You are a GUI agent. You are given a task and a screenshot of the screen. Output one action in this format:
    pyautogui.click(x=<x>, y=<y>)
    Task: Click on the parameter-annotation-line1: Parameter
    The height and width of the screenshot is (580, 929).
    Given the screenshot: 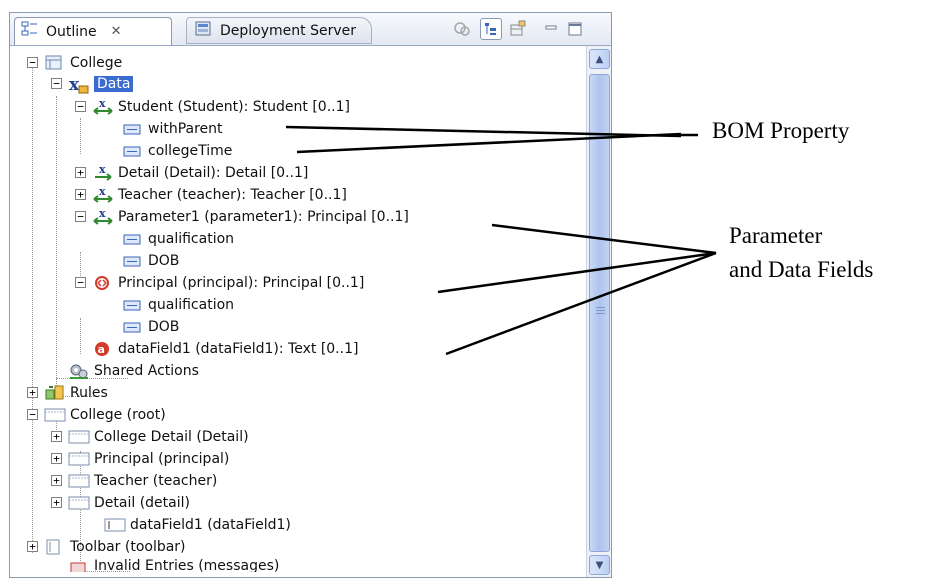 What is the action you would take?
    pyautogui.click(x=776, y=235)
    